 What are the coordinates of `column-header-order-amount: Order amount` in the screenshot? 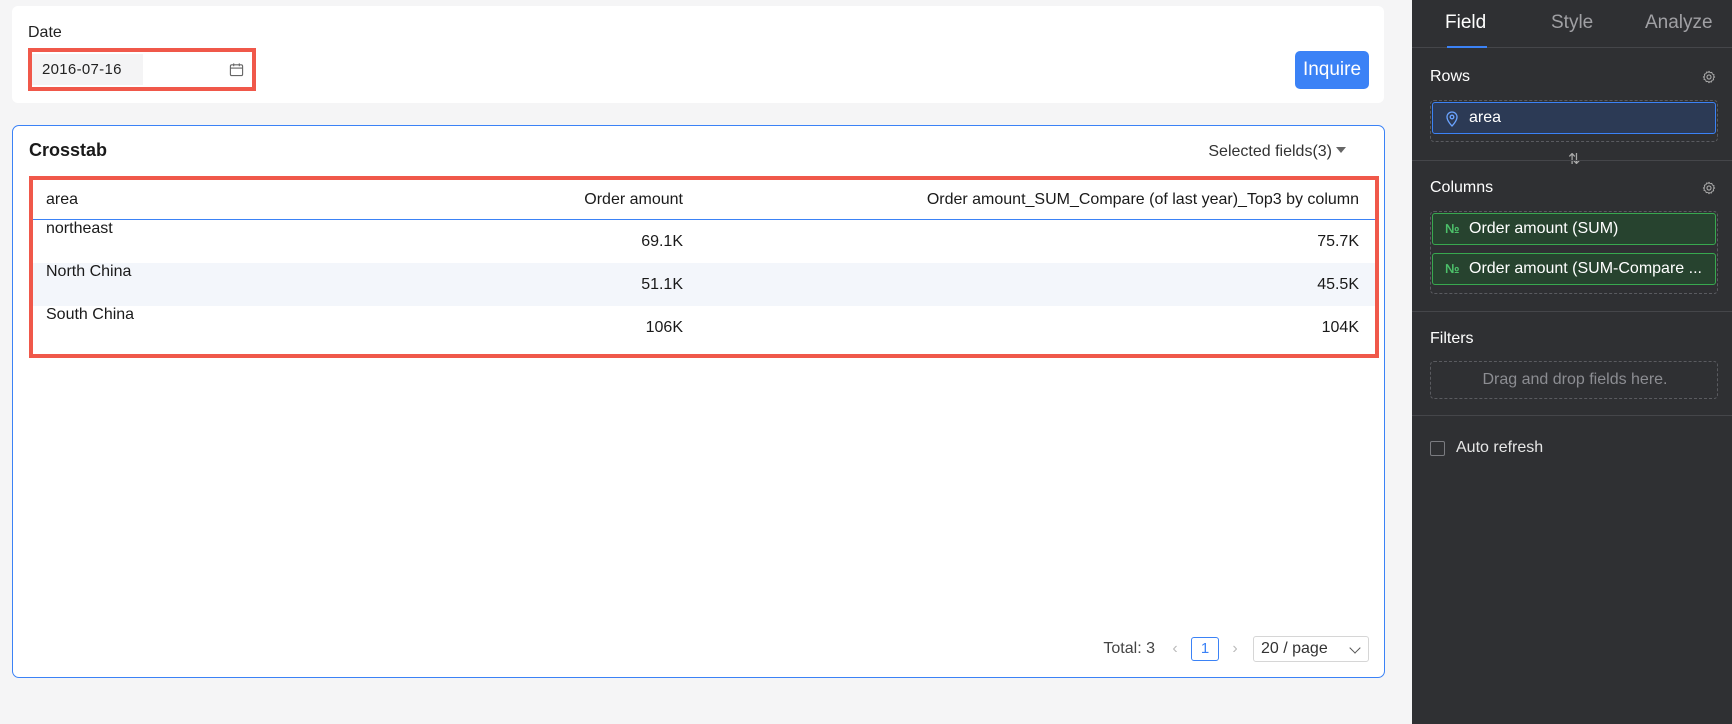 It's located at (633, 200).